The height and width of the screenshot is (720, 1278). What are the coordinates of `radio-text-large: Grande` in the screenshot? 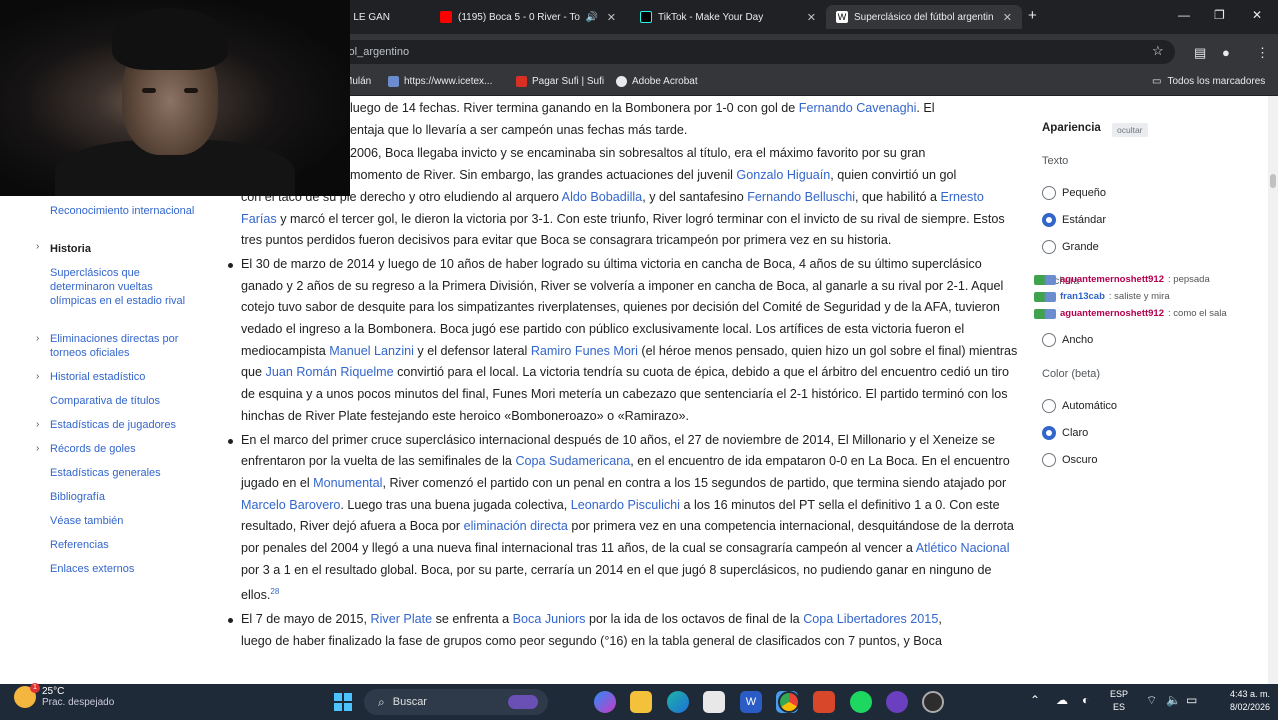 It's located at (1070, 247).